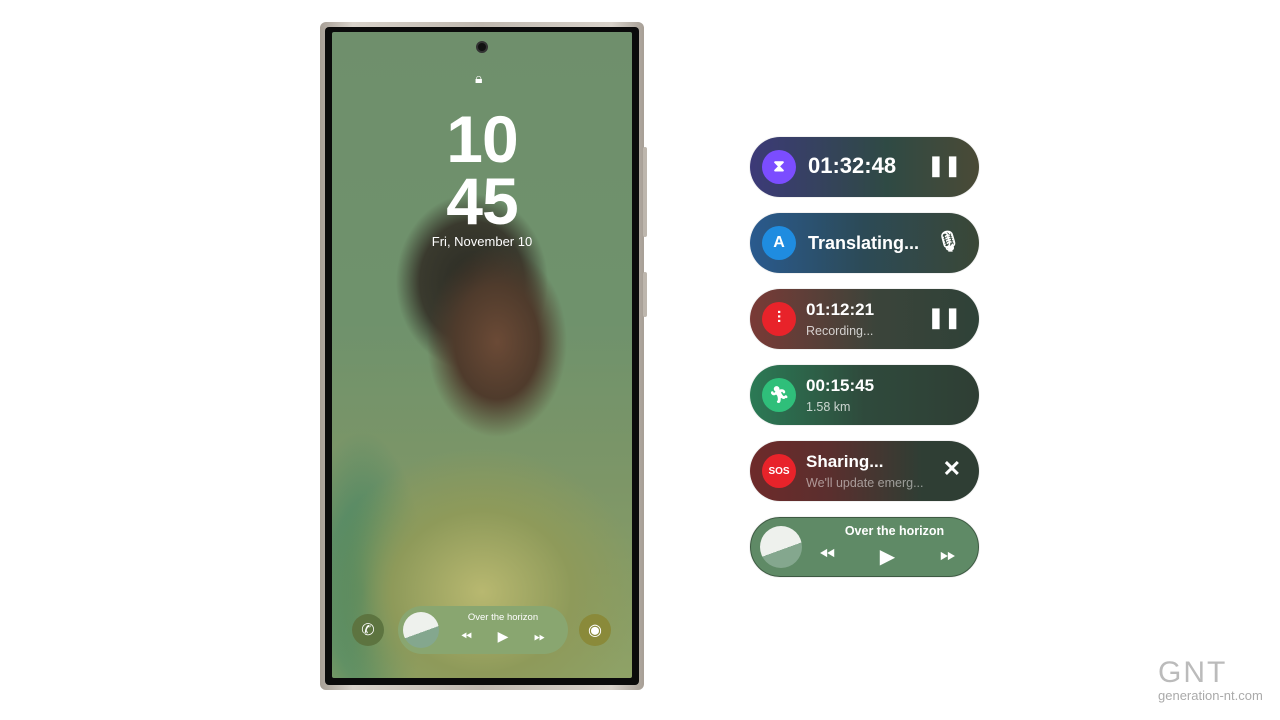 Image resolution: width=1280 pixels, height=720 pixels. I want to click on now-bar-exercise: 🏃︎ 00:15:45 1.58 km, so click(864, 395).